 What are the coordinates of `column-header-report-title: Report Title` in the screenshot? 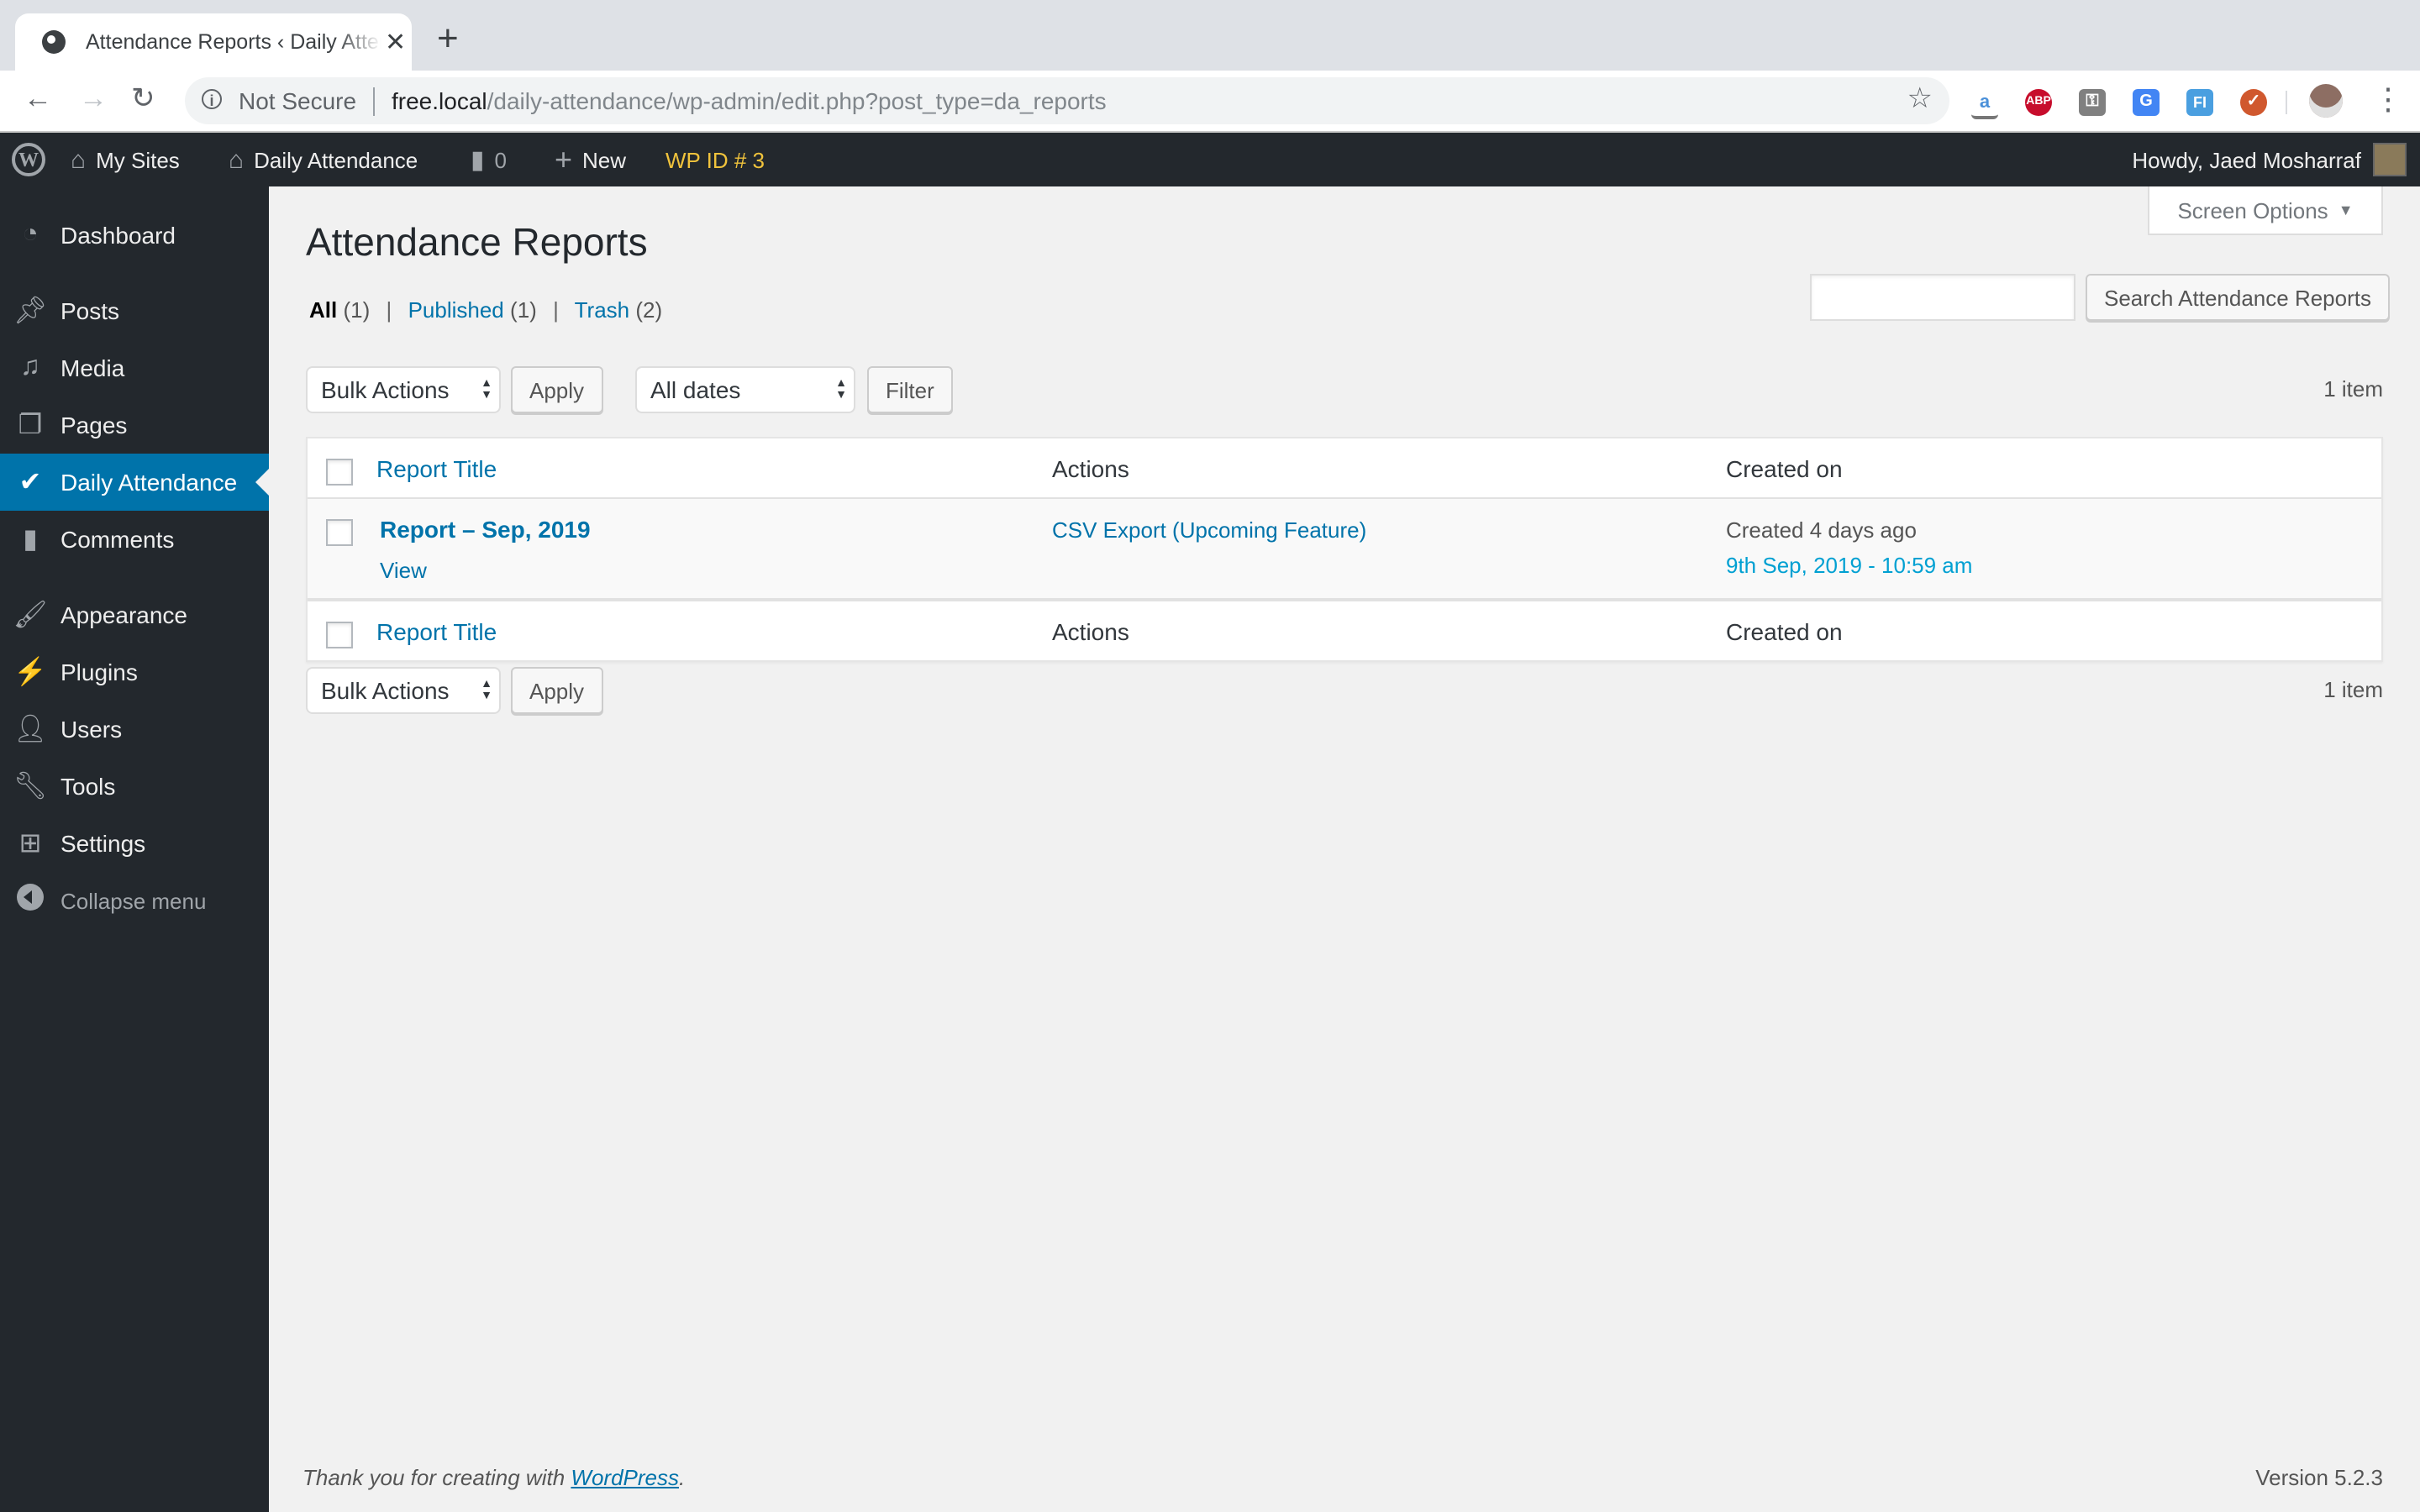 It's located at (436, 468).